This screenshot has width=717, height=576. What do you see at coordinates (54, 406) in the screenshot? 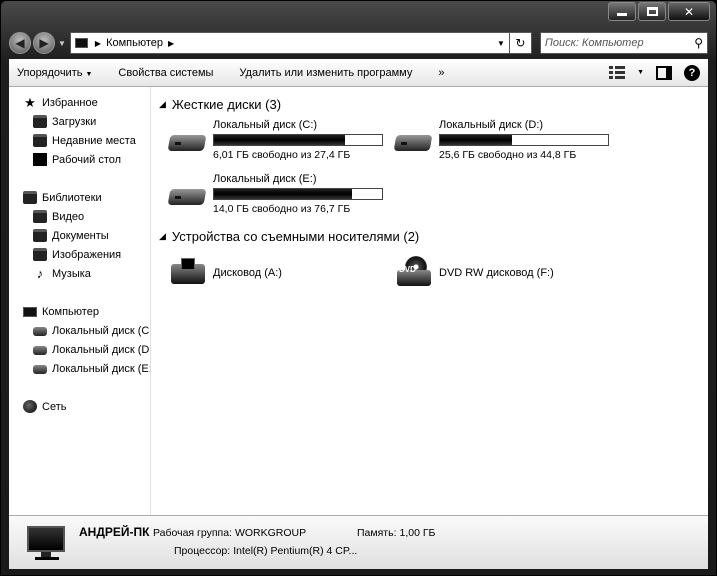
I see `sidebar-item-label: Сеть` at bounding box center [54, 406].